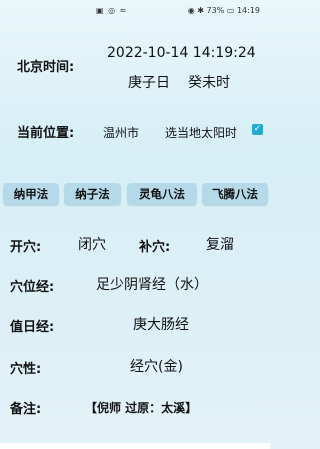 This screenshot has height=449, width=320. I want to click on kaixue-value: 闭穴, so click(92, 245).